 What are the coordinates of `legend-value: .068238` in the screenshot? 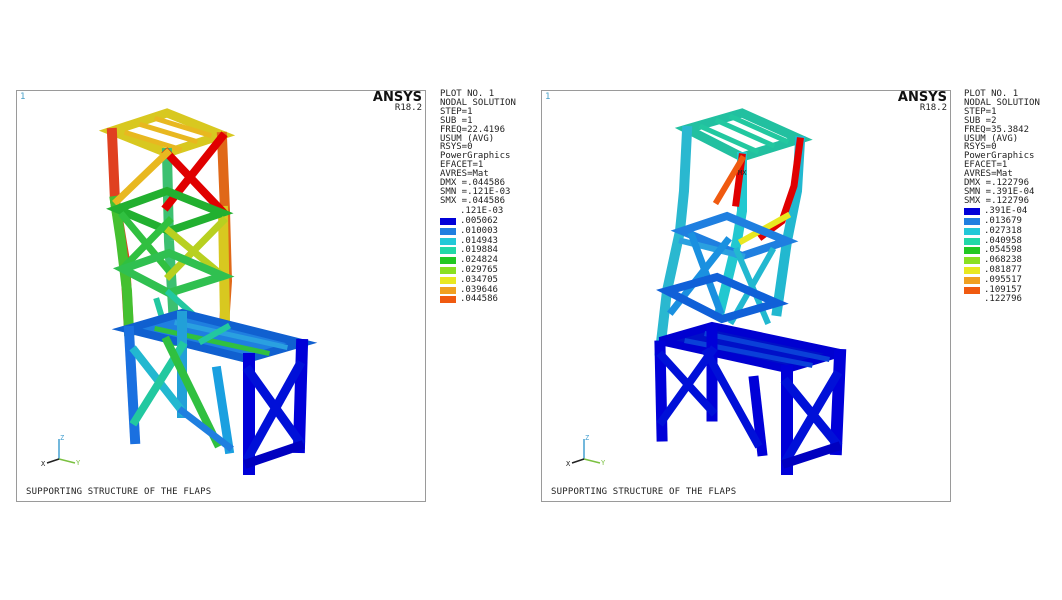 It's located at (1003, 260).